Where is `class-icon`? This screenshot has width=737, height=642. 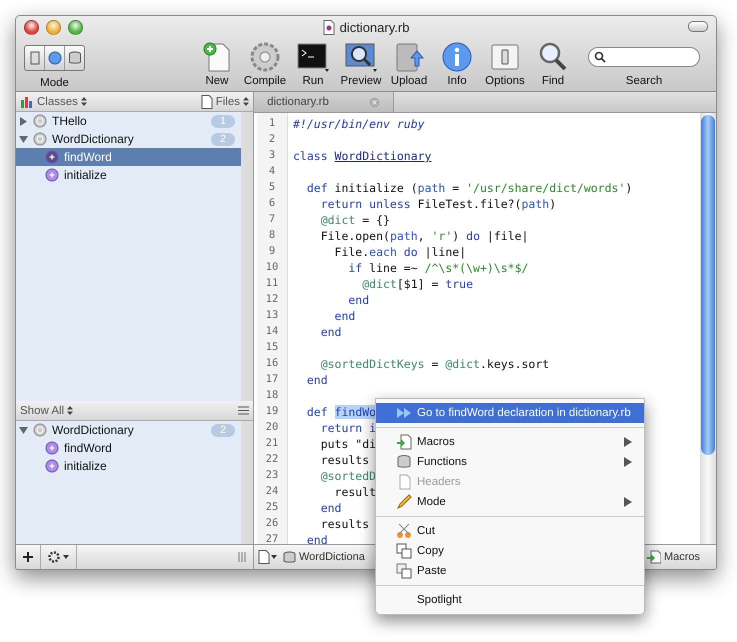 class-icon is located at coordinates (40, 121).